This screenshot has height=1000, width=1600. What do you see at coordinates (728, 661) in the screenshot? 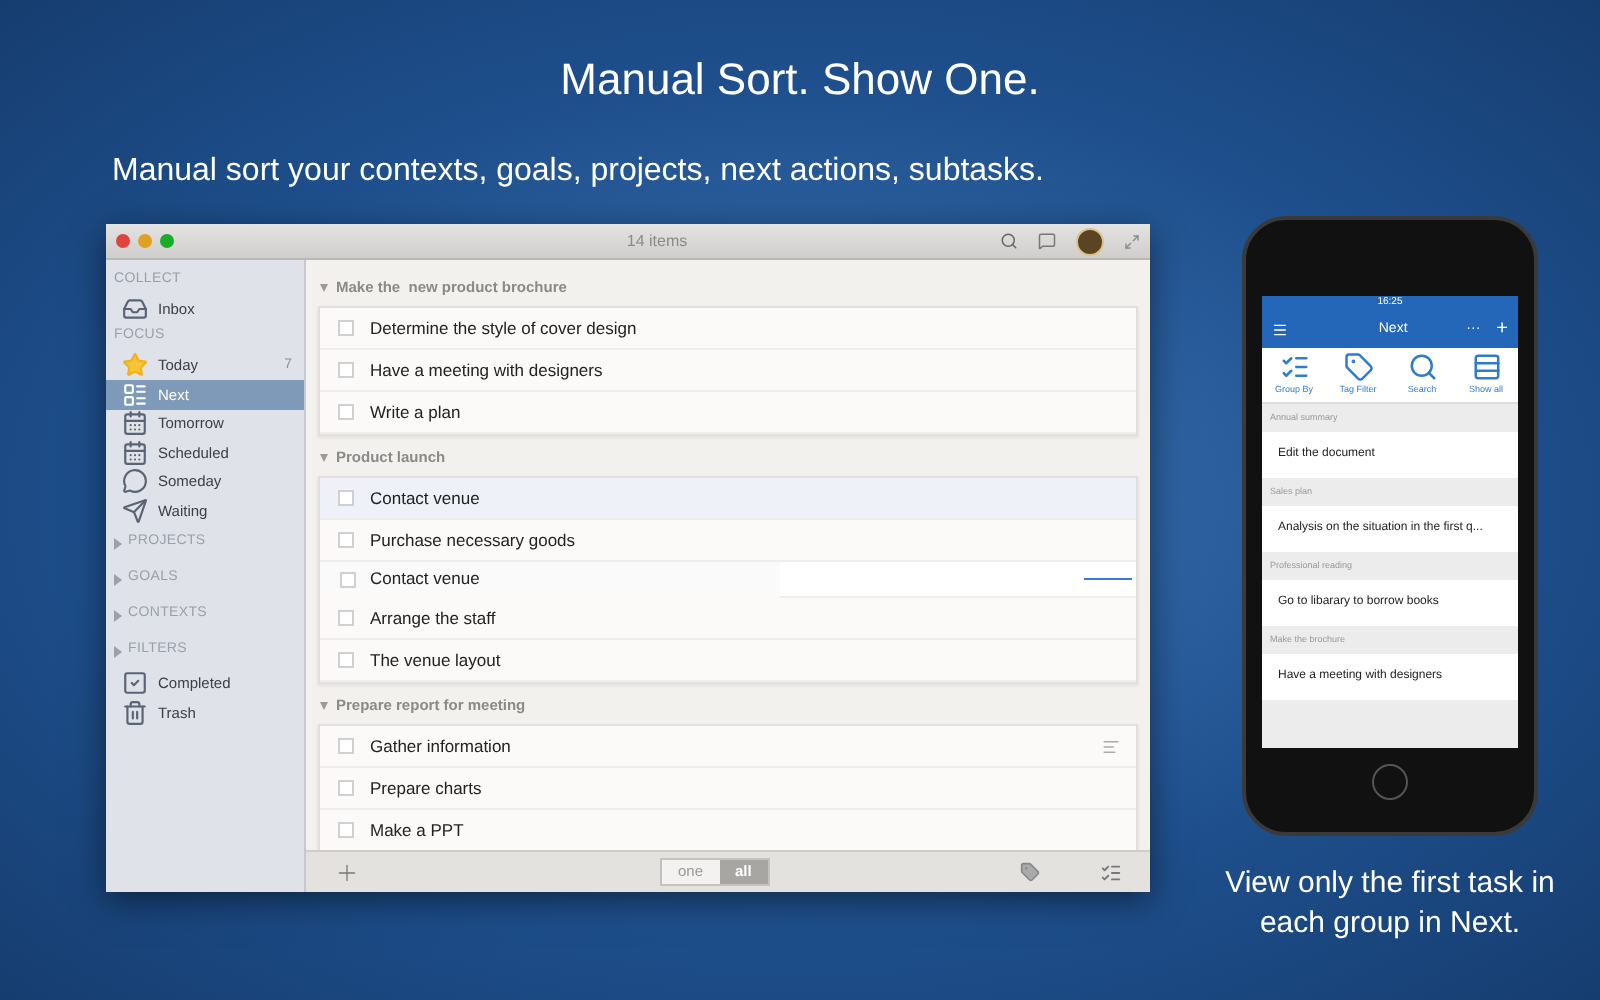
I see `task-row: The venue layout` at bounding box center [728, 661].